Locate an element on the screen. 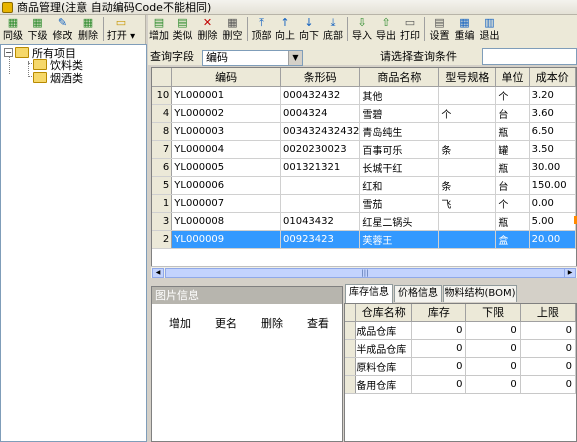 The height and width of the screenshot is (442, 577). horizontal-scrollbar: ◀ ||| ▶ is located at coordinates (364, 272).